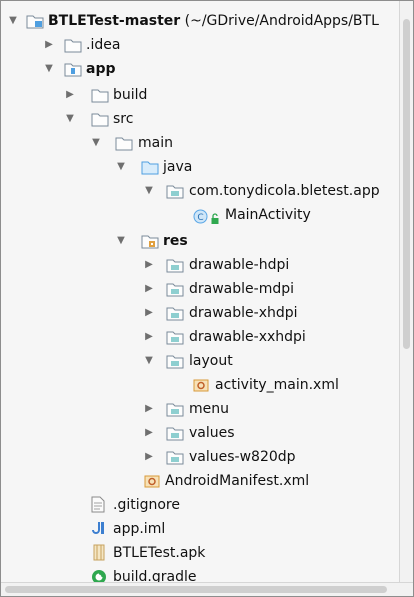  What do you see at coordinates (200, 529) in the screenshot?
I see `tree-node-app-iml: app.iml` at bounding box center [200, 529].